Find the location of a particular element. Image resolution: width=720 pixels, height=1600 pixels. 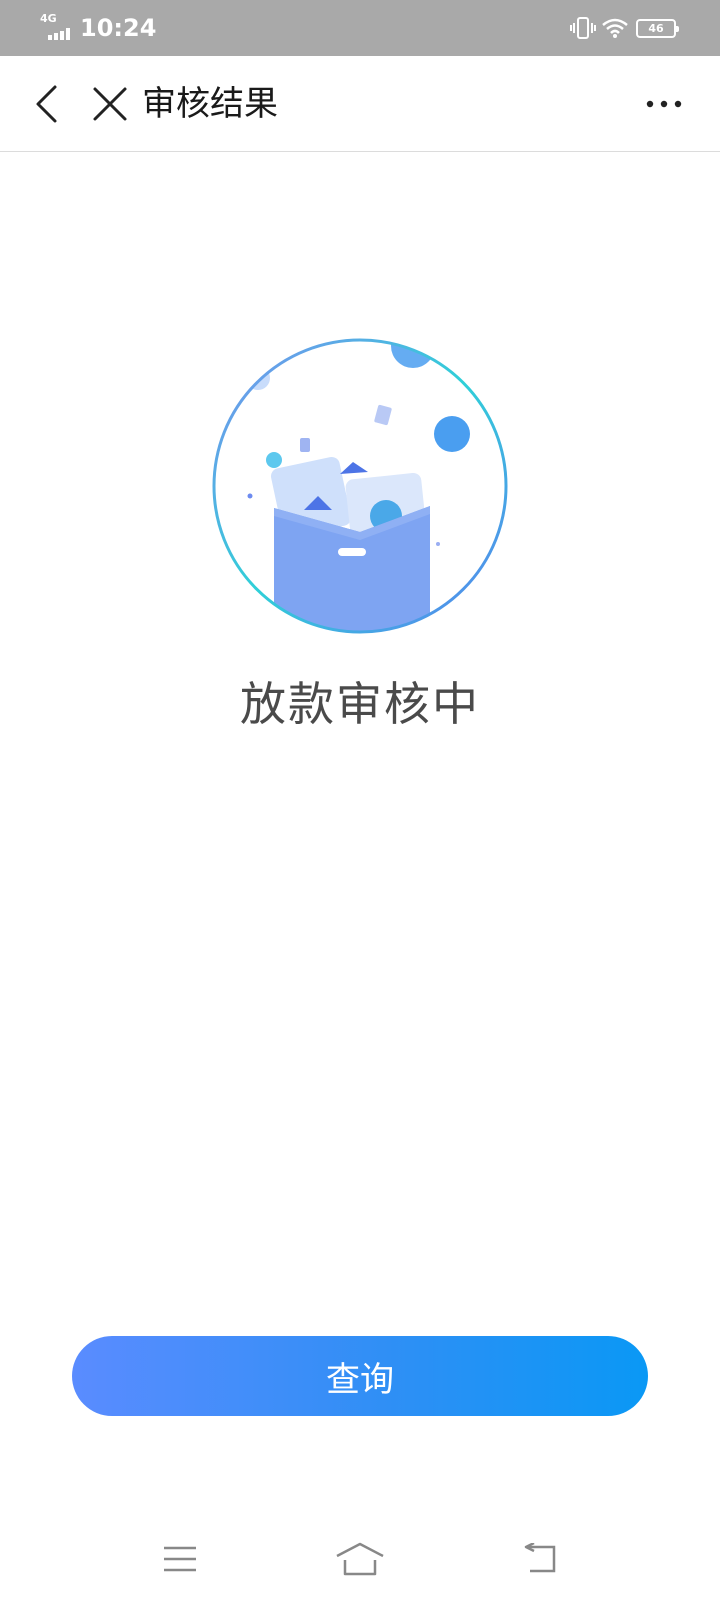

nav-bar: 审核结果 is located at coordinates (360, 104).